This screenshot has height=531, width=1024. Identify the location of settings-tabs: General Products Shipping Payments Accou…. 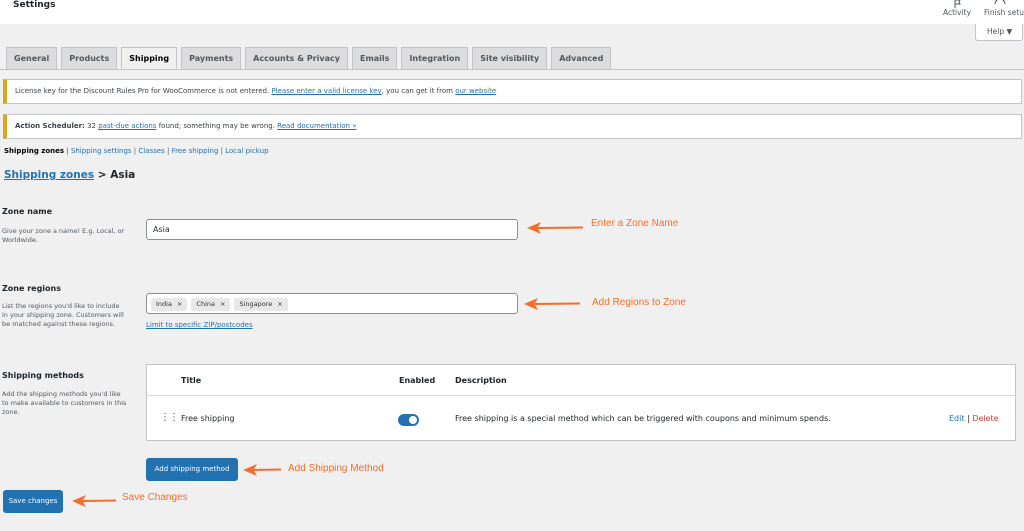
(309, 58).